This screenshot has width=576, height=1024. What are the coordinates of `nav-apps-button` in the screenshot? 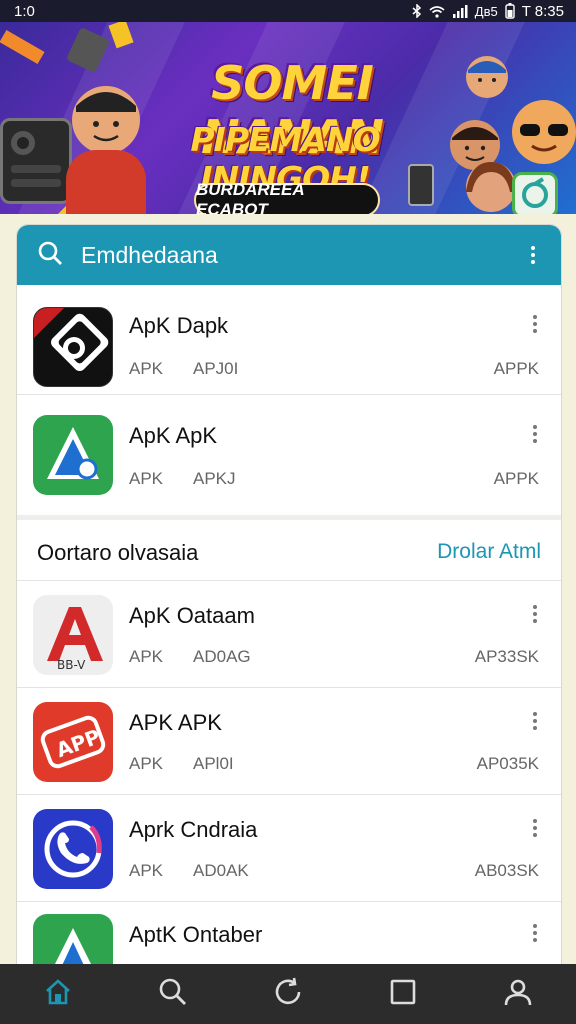 It's located at (403, 994).